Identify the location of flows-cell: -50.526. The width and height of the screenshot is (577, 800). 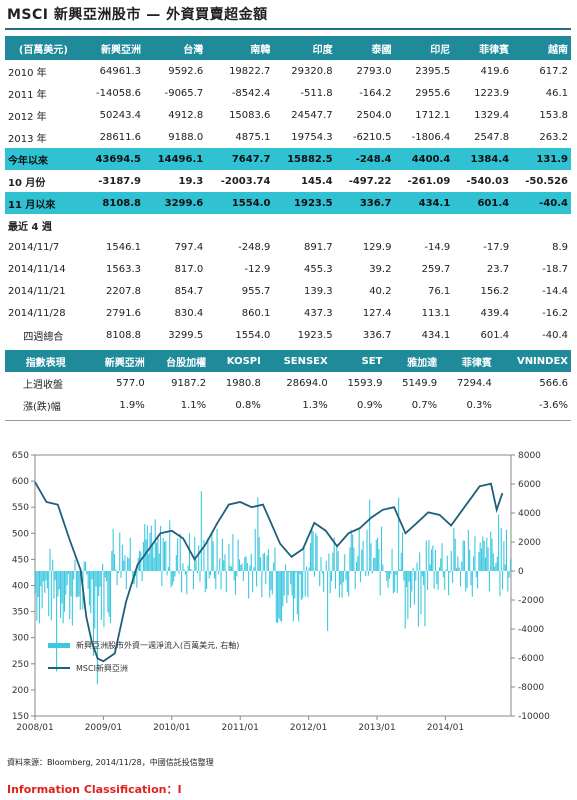
(546, 181).